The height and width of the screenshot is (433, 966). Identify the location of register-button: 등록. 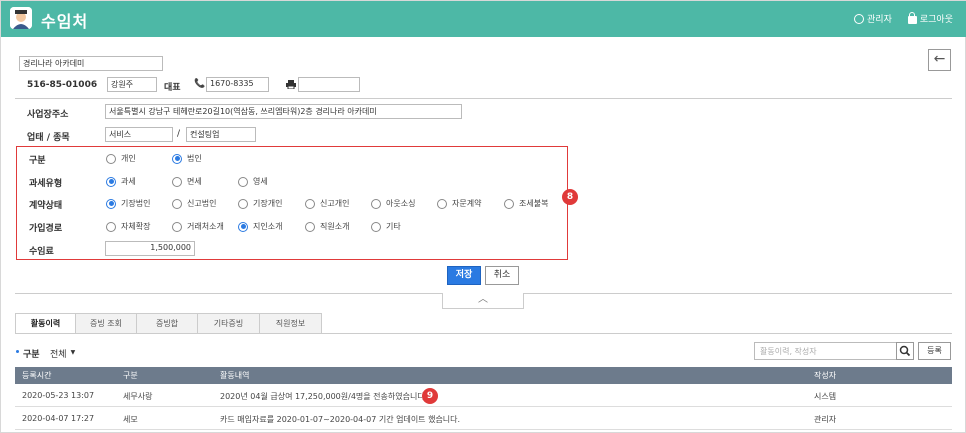
(934, 351).